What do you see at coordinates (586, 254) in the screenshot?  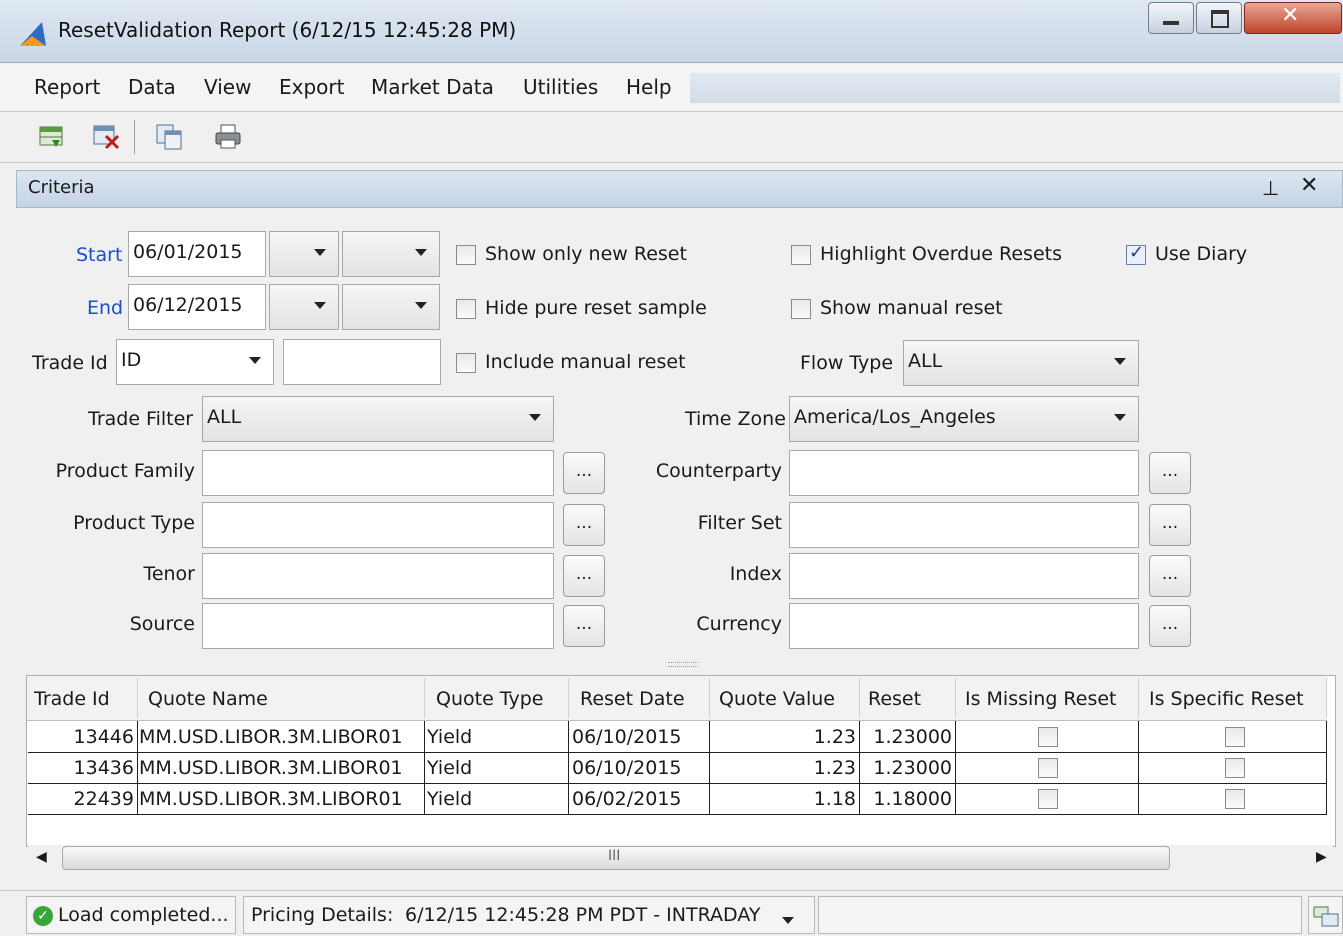 I see `show-only-new-reset-label: Show only new Reset` at bounding box center [586, 254].